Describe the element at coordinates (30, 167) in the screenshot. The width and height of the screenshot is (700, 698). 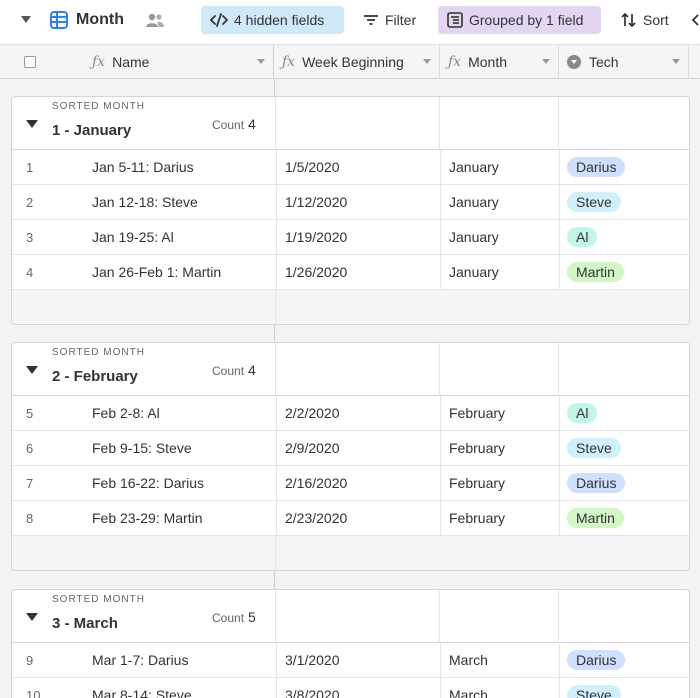
I see `row-number: 1` at that location.